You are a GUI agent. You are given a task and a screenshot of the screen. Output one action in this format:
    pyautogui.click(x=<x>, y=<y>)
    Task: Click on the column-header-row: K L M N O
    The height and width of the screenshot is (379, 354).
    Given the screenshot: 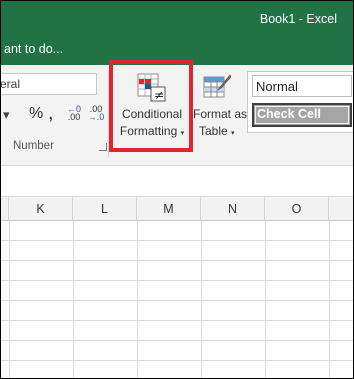 What is the action you would take?
    pyautogui.click(x=177, y=209)
    